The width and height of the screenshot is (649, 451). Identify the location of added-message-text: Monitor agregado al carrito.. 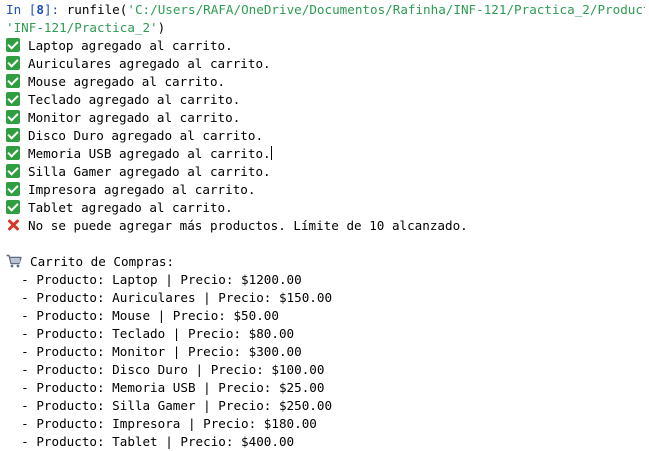
(134, 117).